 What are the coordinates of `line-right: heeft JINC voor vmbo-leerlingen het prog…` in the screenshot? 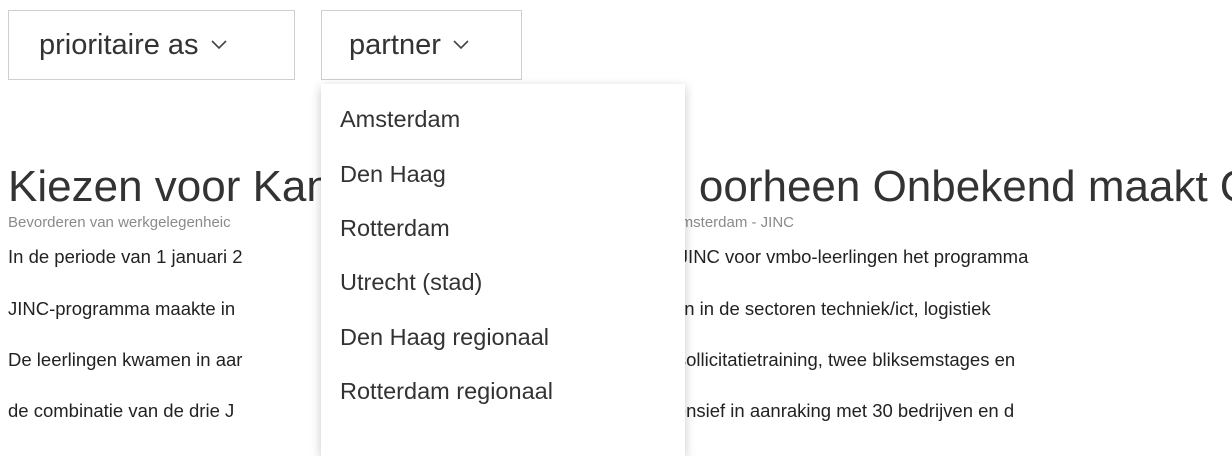 It's located at (830, 256).